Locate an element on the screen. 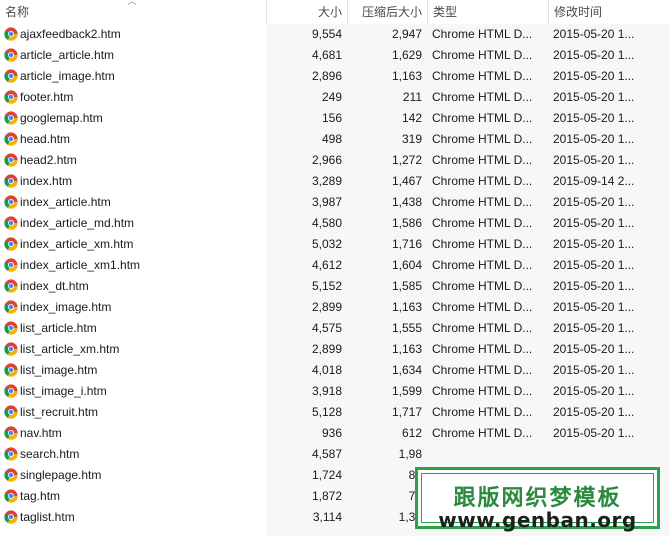  file-packed-size: 1,555 is located at coordinates (406, 328).